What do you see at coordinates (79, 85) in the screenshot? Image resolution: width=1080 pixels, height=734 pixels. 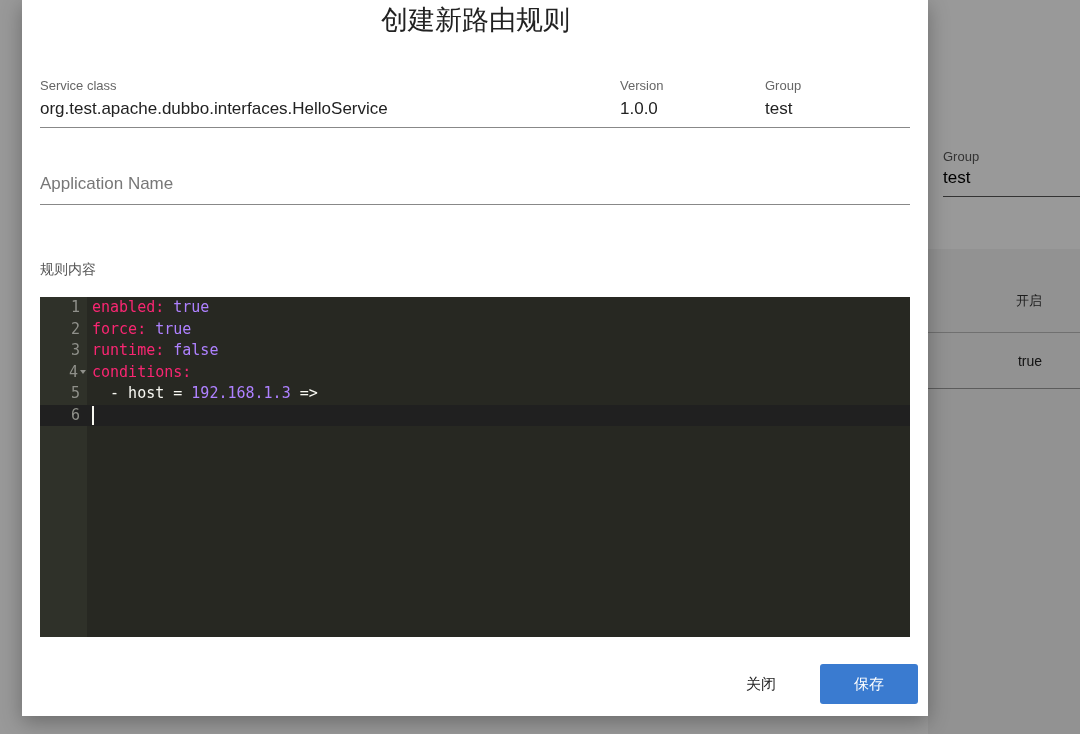 I see `field-label: Service class` at bounding box center [79, 85].